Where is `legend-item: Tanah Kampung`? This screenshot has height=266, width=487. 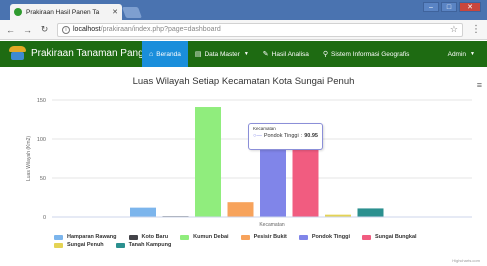
legend-item: Tanah Kampung is located at coordinates (143, 245).